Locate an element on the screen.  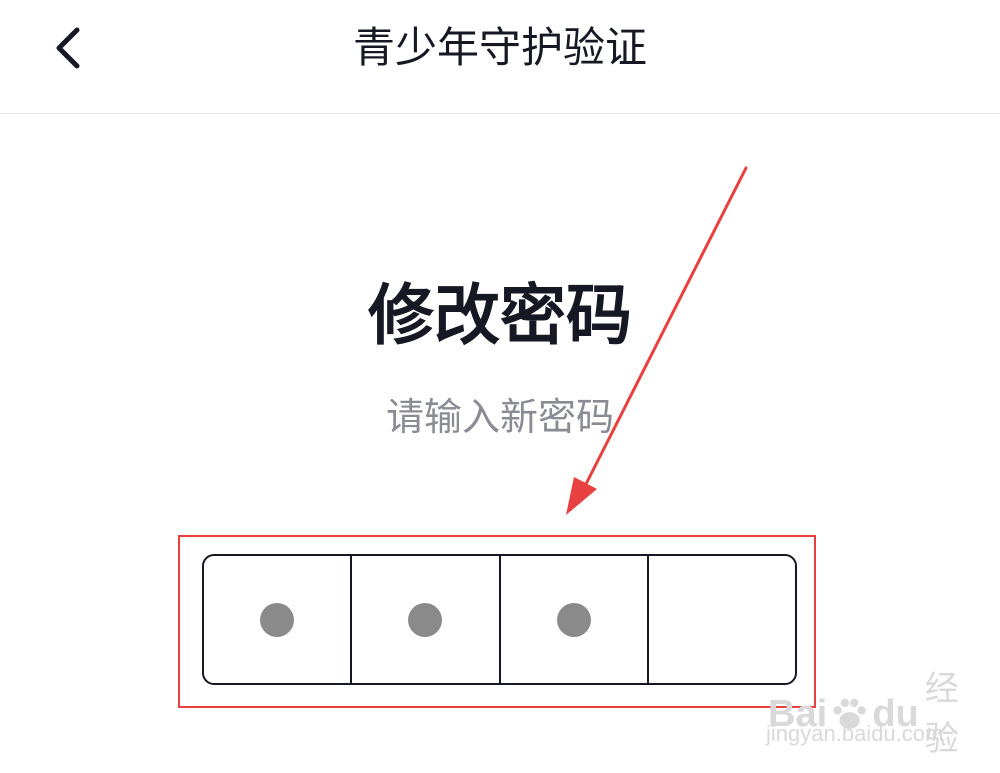
page-subtitle: 请输入新密码 is located at coordinates (499, 417).